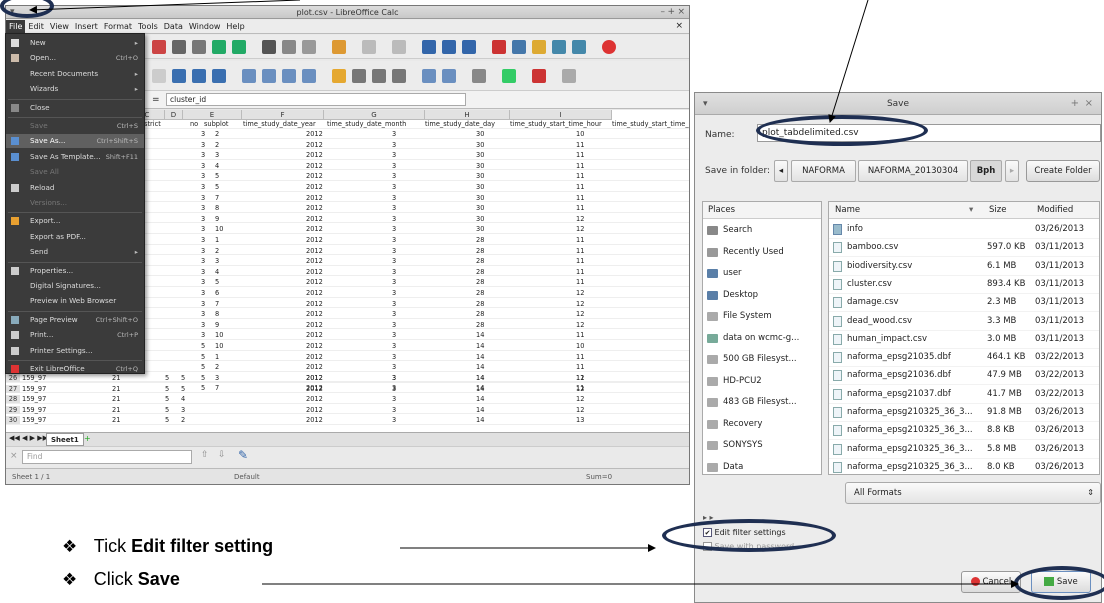 The height and width of the screenshot is (603, 1104). What do you see at coordinates (202, 546) in the screenshot?
I see `instruction-tick-target: Edit filter setting` at bounding box center [202, 546].